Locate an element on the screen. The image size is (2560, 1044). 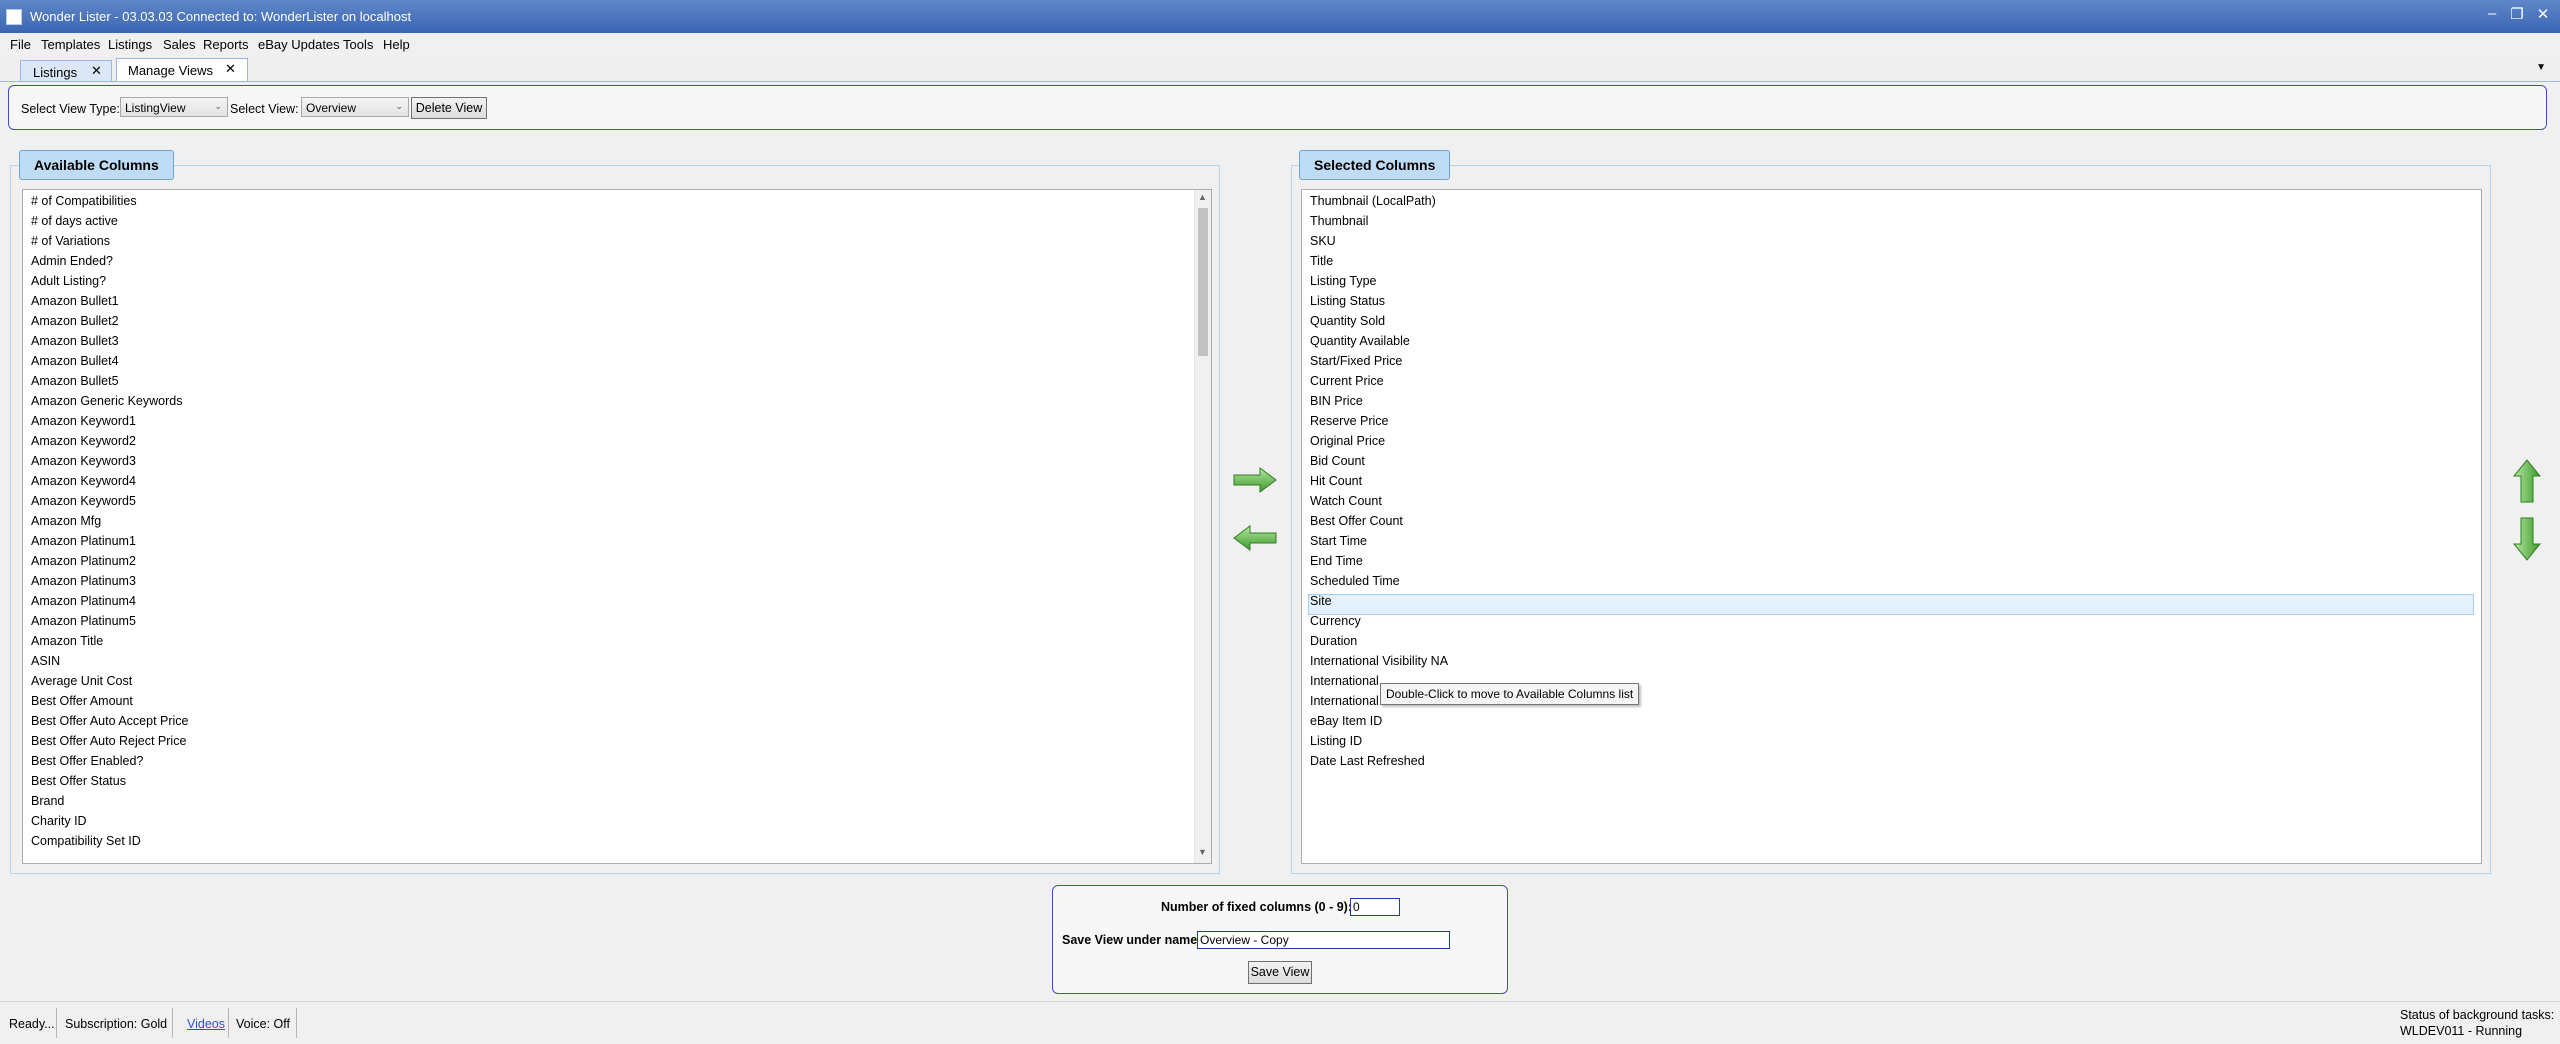
available-column-item: Amazon Platinum4 is located at coordinates (83, 601).